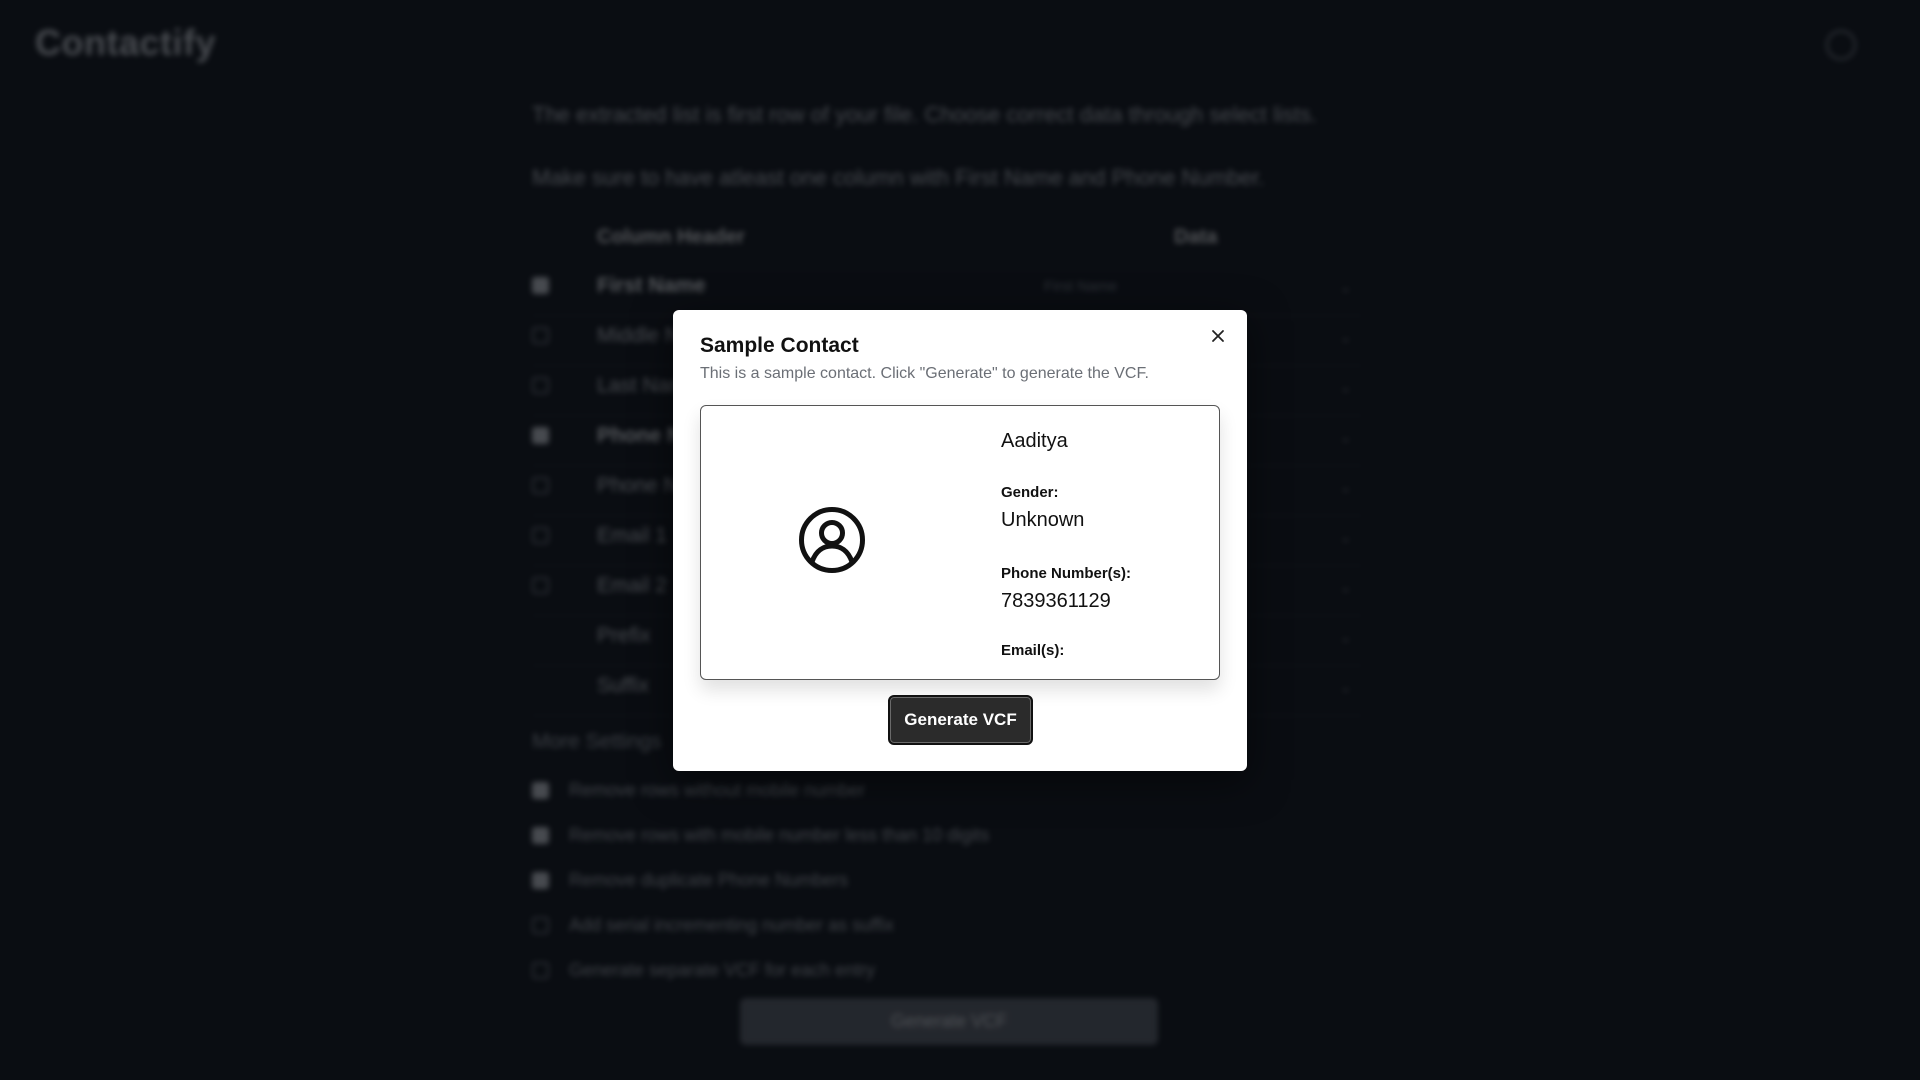 The image size is (1920, 1080). I want to click on gender-label: Gender:, so click(1030, 492).